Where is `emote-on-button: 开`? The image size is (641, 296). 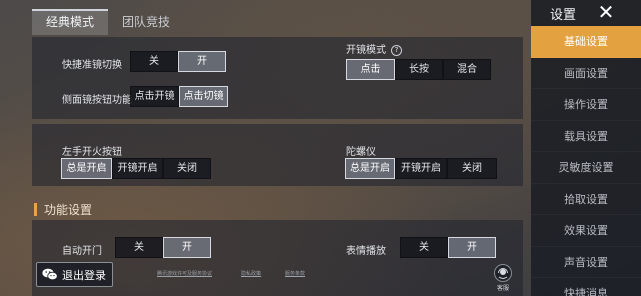 emote-on-button: 开 is located at coordinates (472, 247).